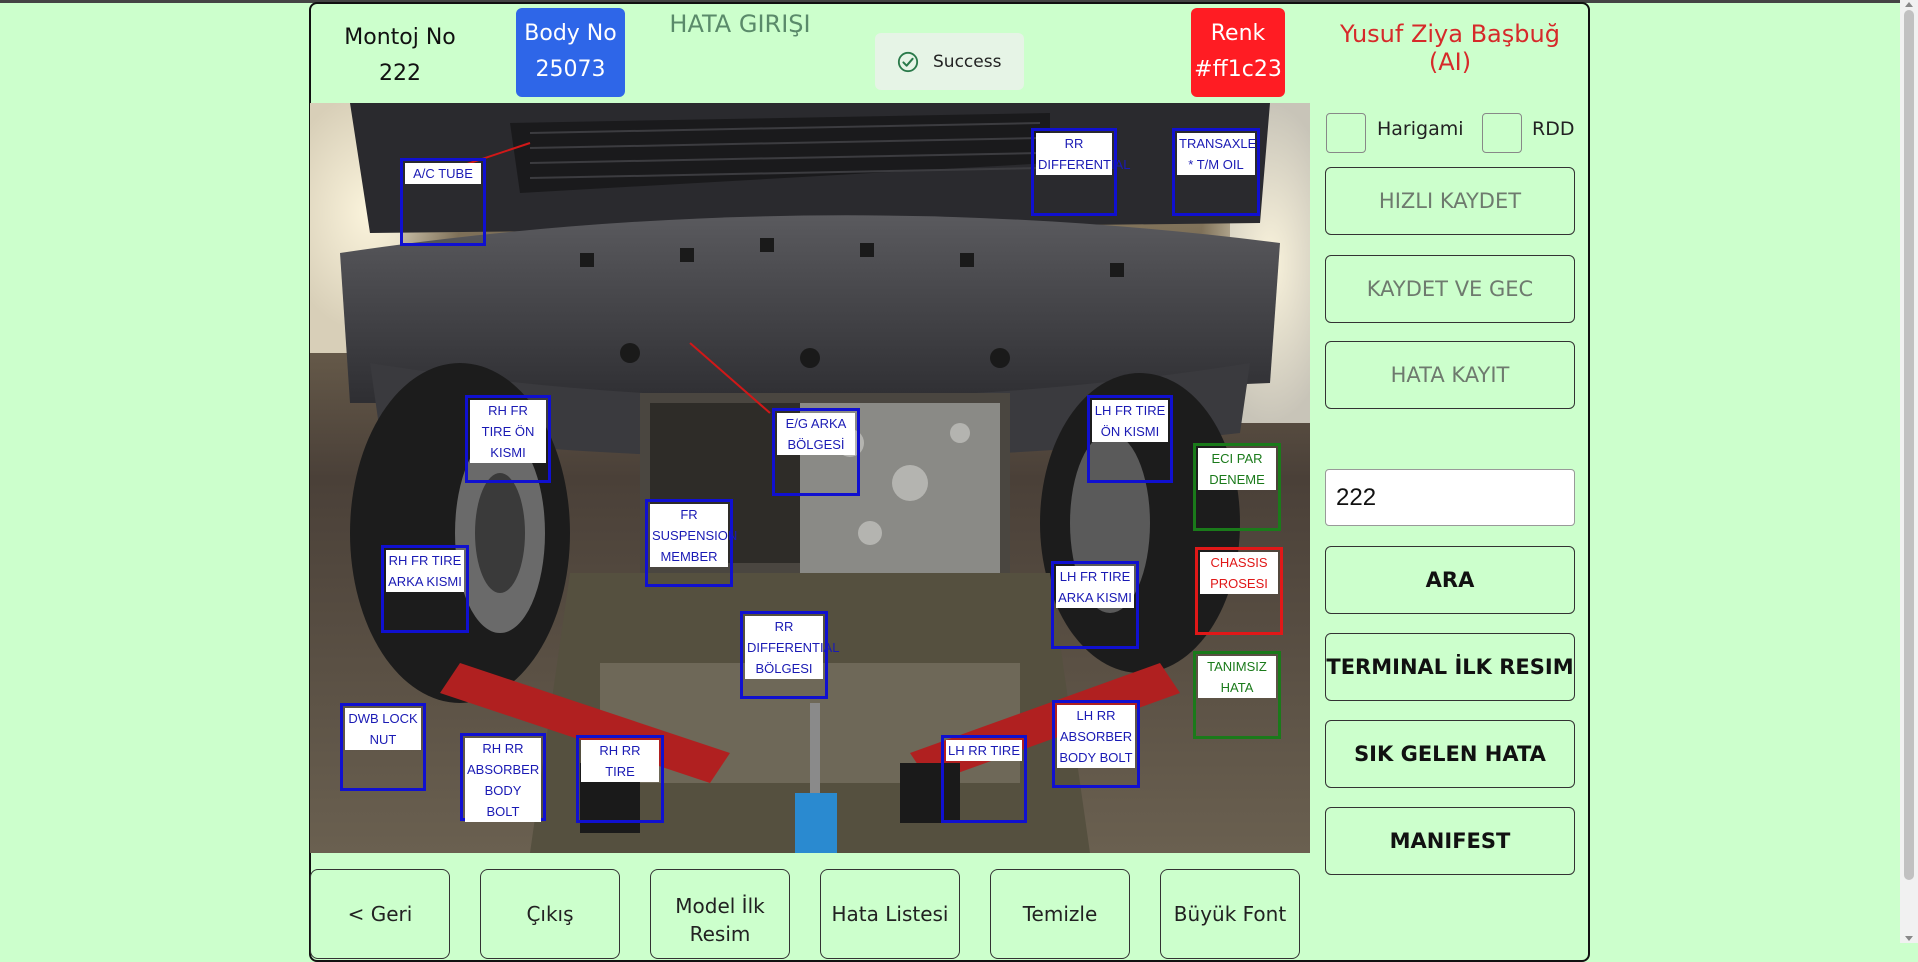 The width and height of the screenshot is (1918, 962). Describe the element at coordinates (400, 56) in the screenshot. I see `montoj-info: Montoj No 222` at that location.